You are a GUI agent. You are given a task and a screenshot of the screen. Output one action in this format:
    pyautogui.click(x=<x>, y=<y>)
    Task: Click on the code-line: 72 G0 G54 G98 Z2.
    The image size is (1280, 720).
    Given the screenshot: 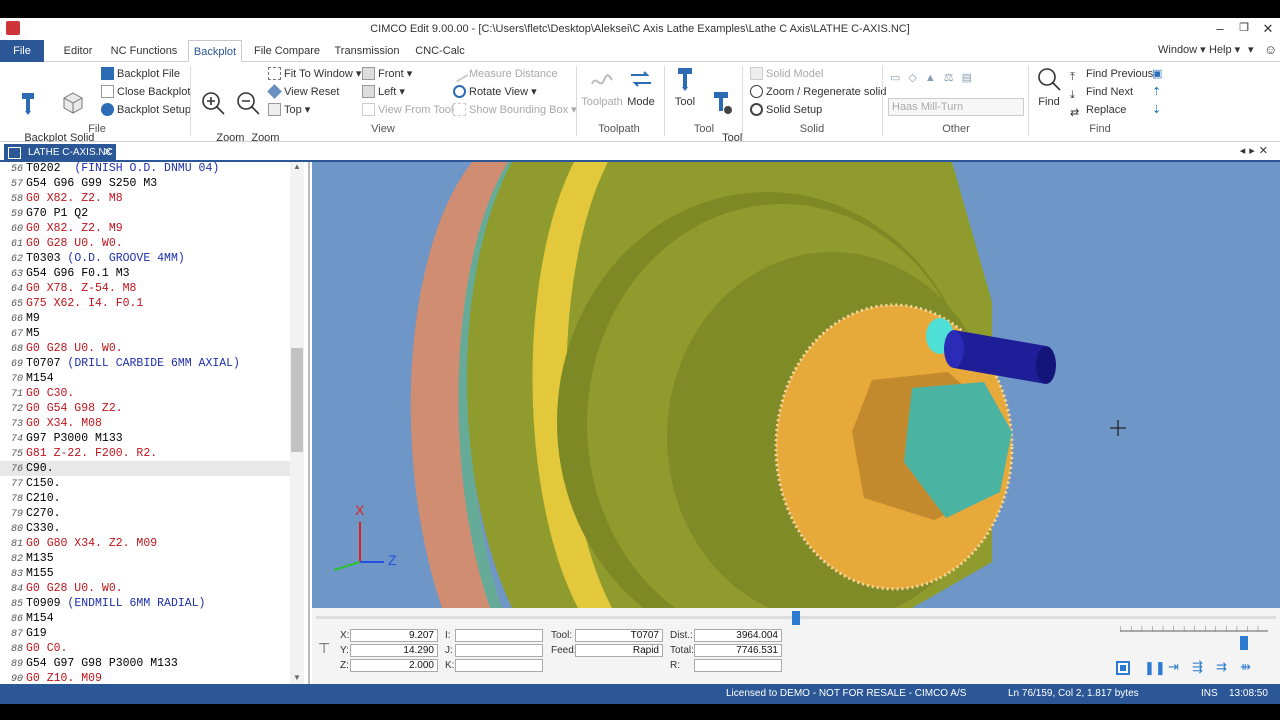 What is the action you would take?
    pyautogui.click(x=146, y=408)
    